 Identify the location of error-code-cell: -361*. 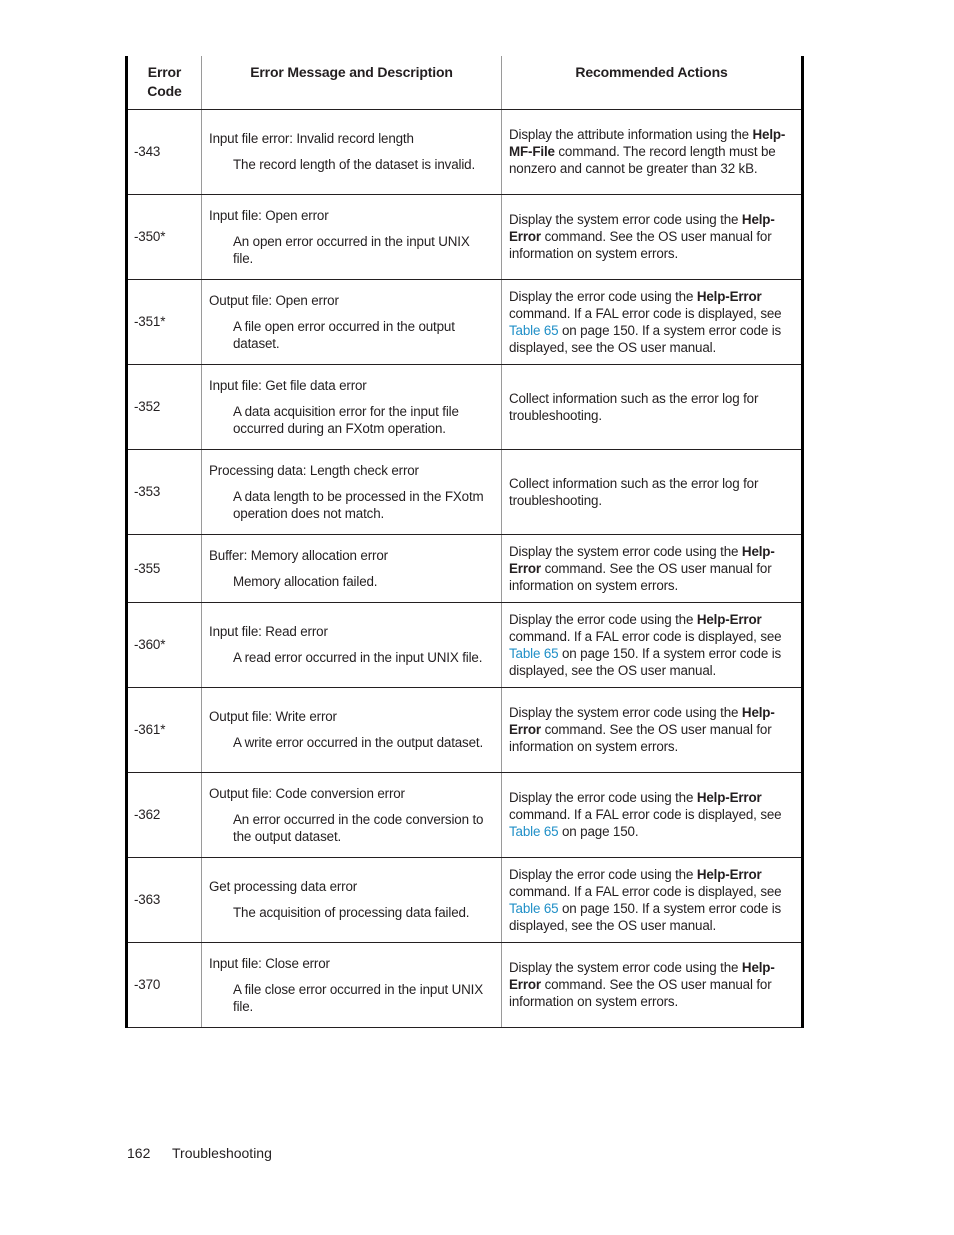
(163, 730).